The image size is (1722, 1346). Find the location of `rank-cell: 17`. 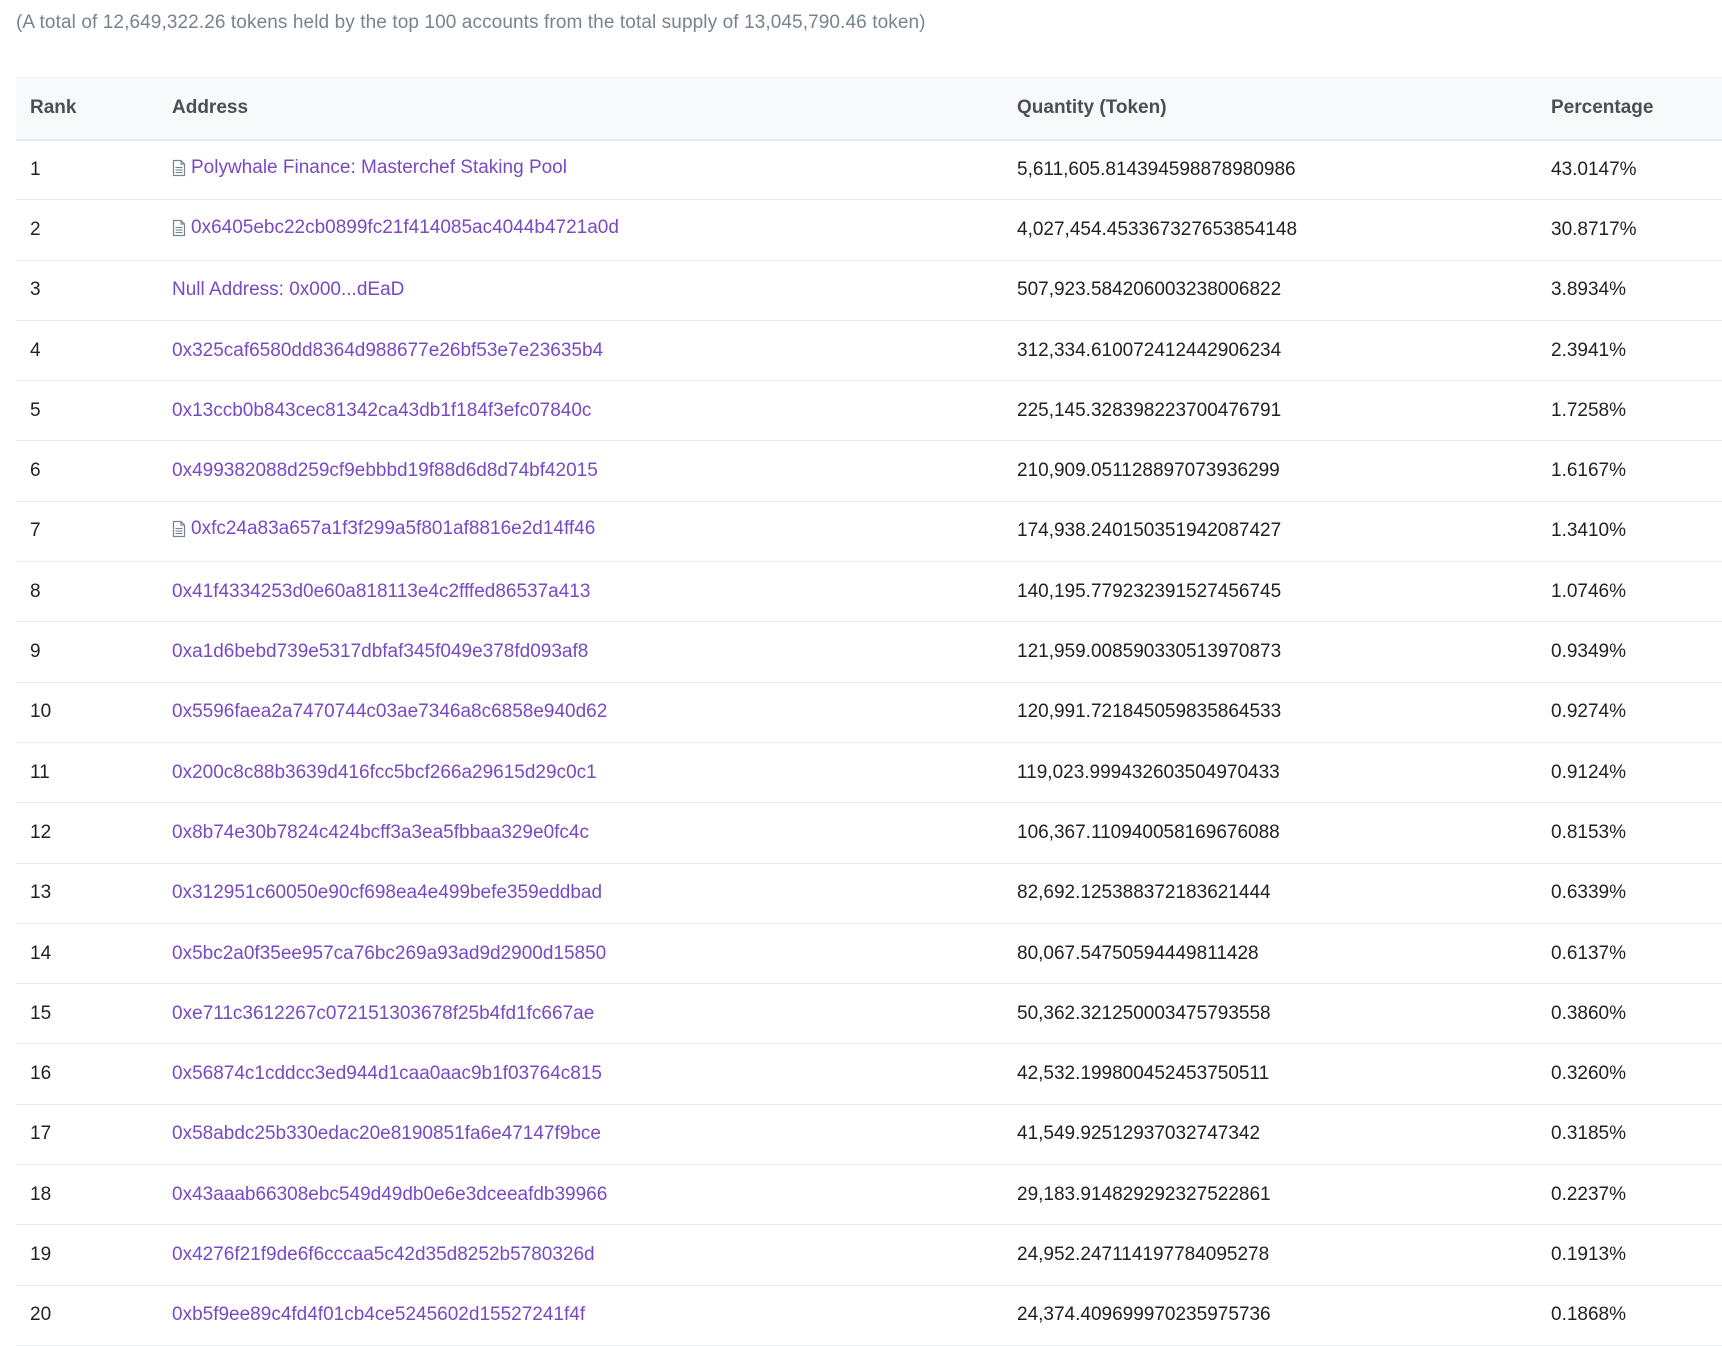

rank-cell: 17 is located at coordinates (41, 1134).